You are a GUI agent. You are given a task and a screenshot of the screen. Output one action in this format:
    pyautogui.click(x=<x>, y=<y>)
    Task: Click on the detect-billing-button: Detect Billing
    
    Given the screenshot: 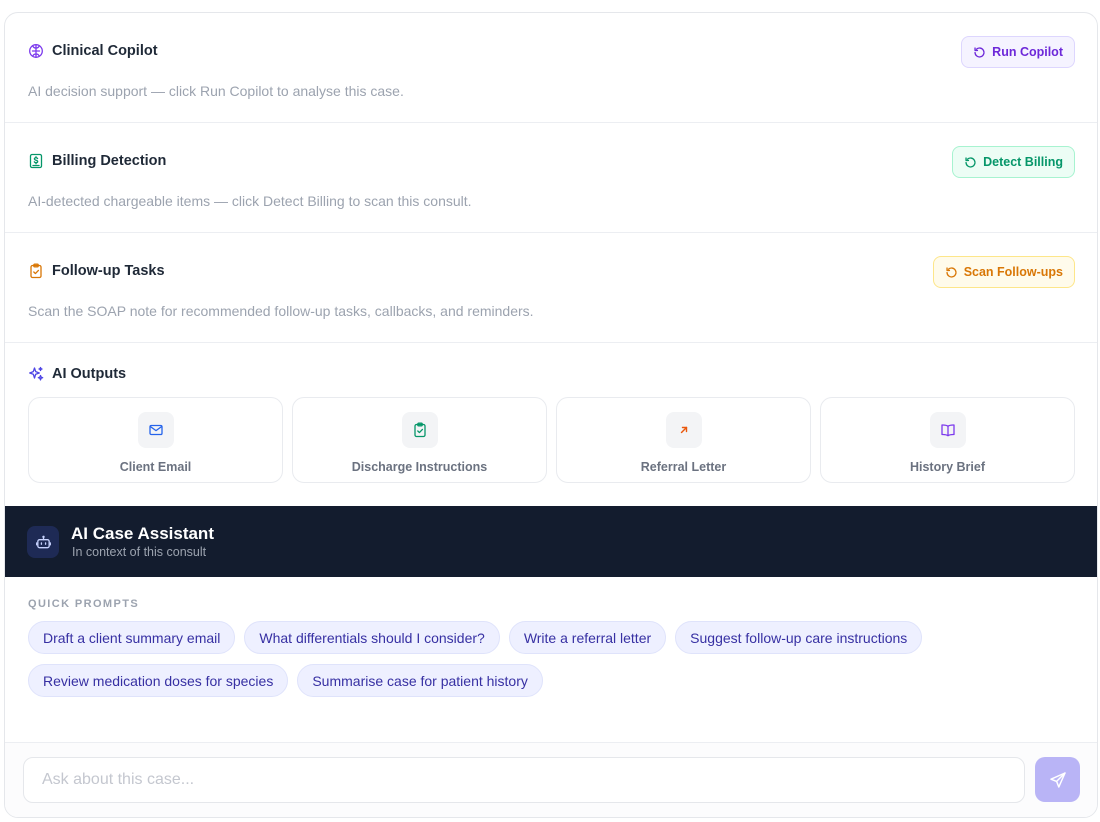 What is the action you would take?
    pyautogui.click(x=1013, y=162)
    